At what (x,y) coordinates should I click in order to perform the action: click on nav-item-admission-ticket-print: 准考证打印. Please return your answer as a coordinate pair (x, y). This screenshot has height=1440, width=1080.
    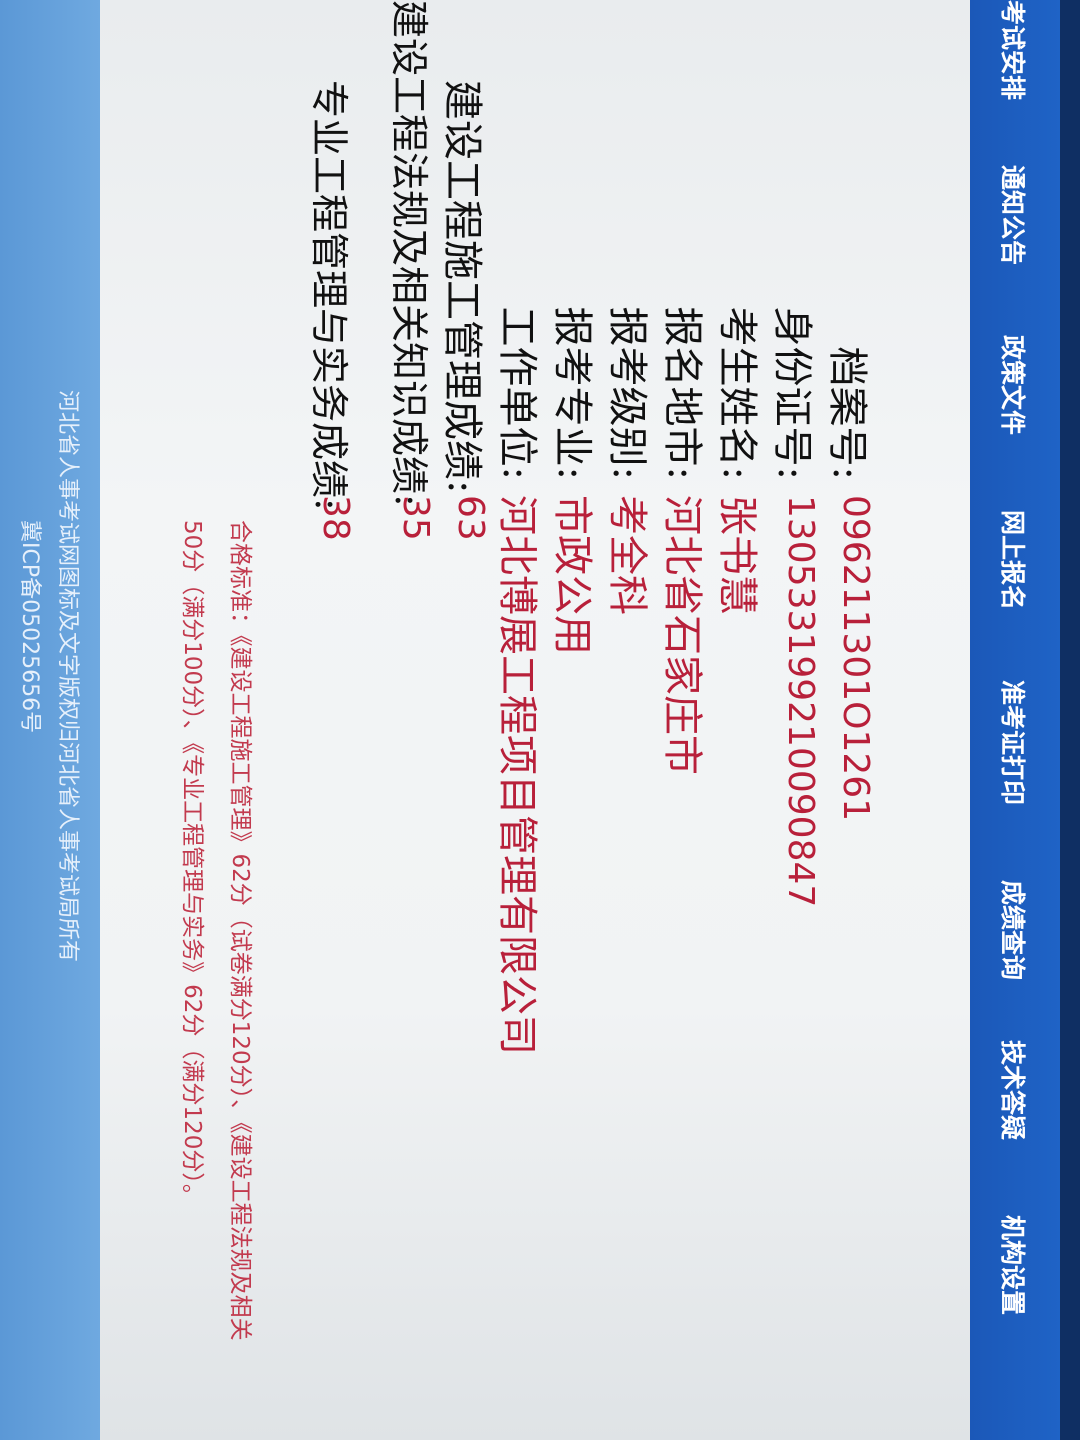
    Looking at the image, I should click on (1014, 742).